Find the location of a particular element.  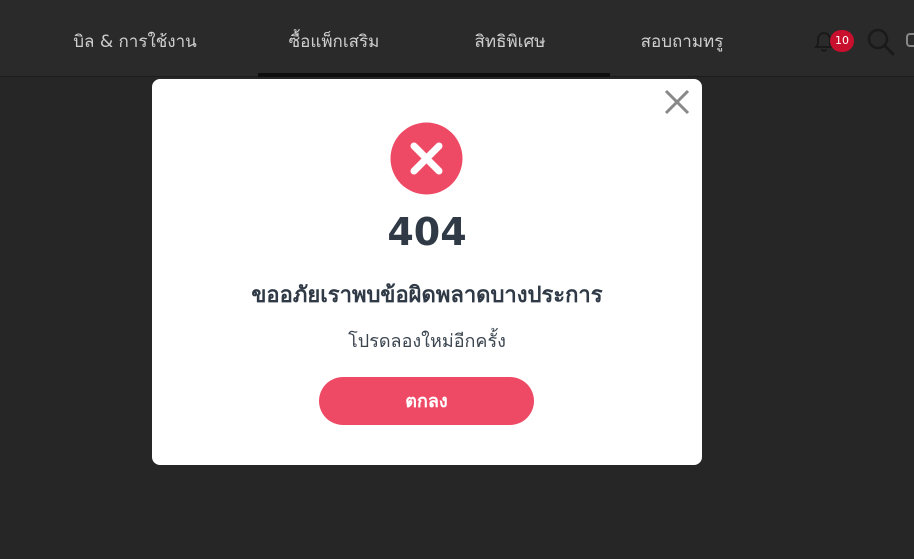

notification-button: 10 is located at coordinates (834, 42).